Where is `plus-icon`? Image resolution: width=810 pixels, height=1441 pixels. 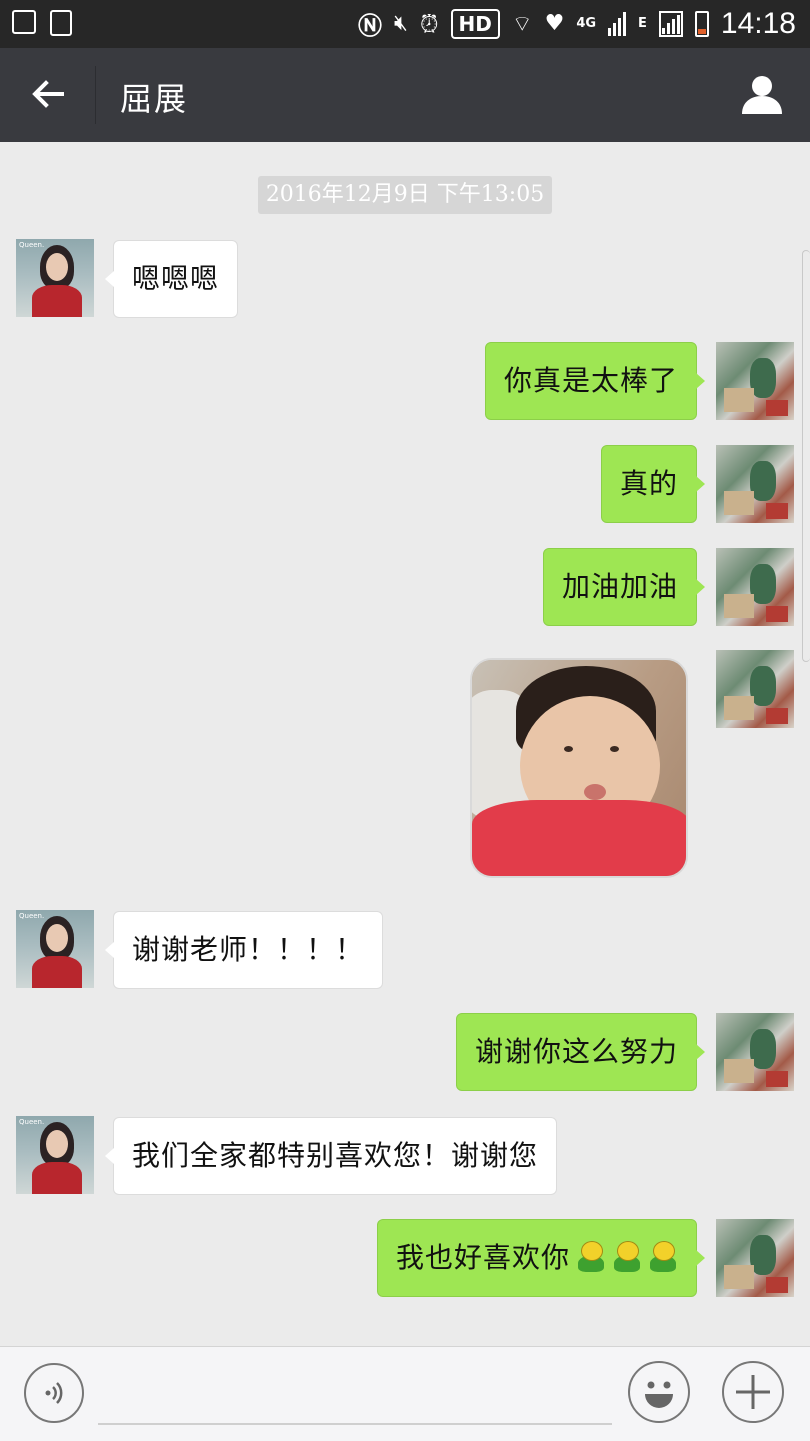
plus-icon is located at coordinates (753, 1392).